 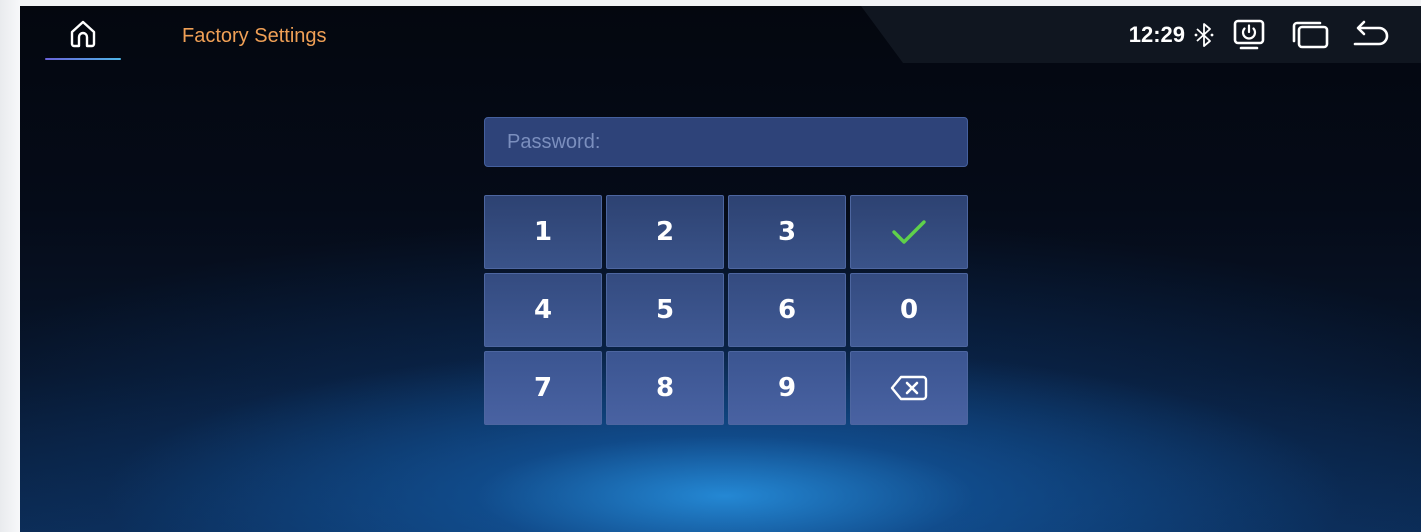 I want to click on key-1: 1, so click(x=543, y=232).